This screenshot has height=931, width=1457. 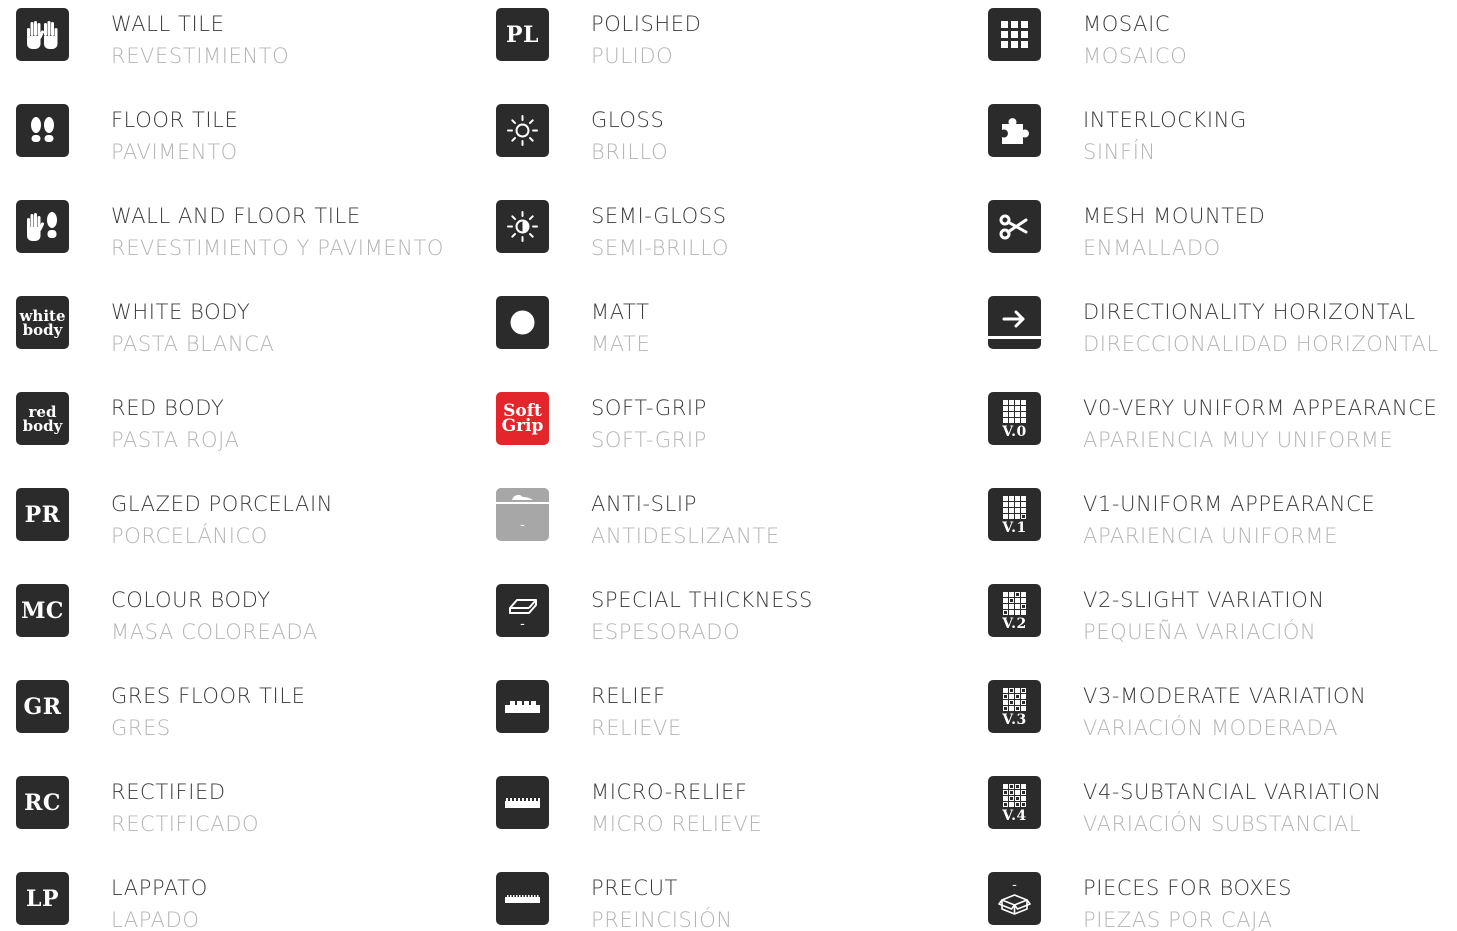 What do you see at coordinates (646, 24) in the screenshot?
I see `label-en: POLISHED` at bounding box center [646, 24].